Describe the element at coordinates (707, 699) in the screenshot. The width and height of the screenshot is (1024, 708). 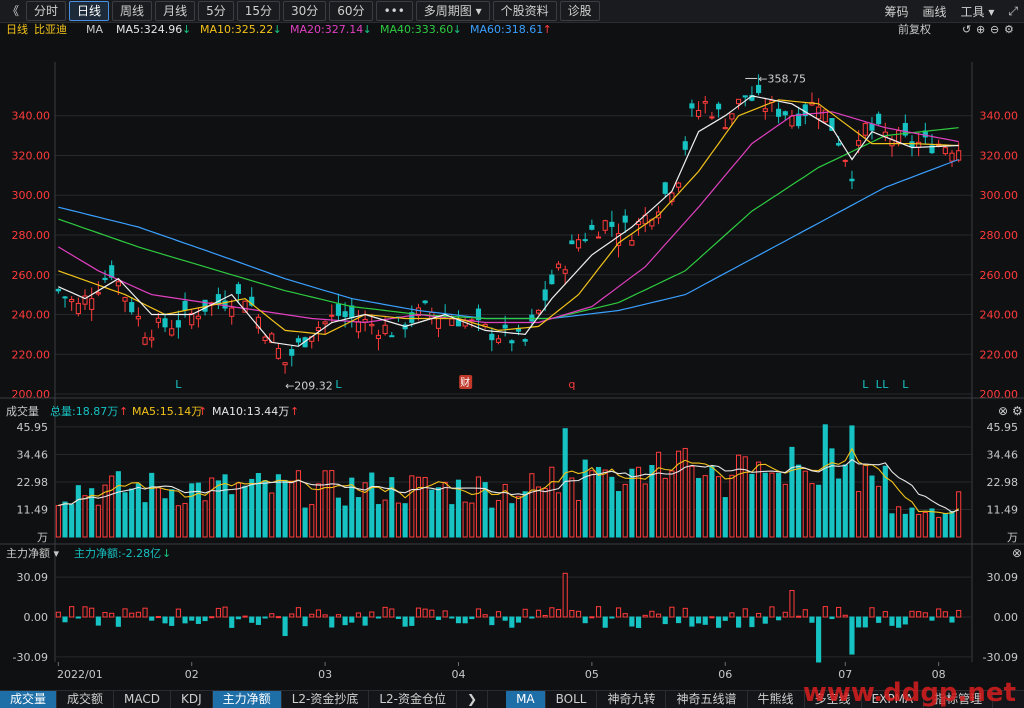
I see `indicator-tab-11: 神奇五线谱` at that location.